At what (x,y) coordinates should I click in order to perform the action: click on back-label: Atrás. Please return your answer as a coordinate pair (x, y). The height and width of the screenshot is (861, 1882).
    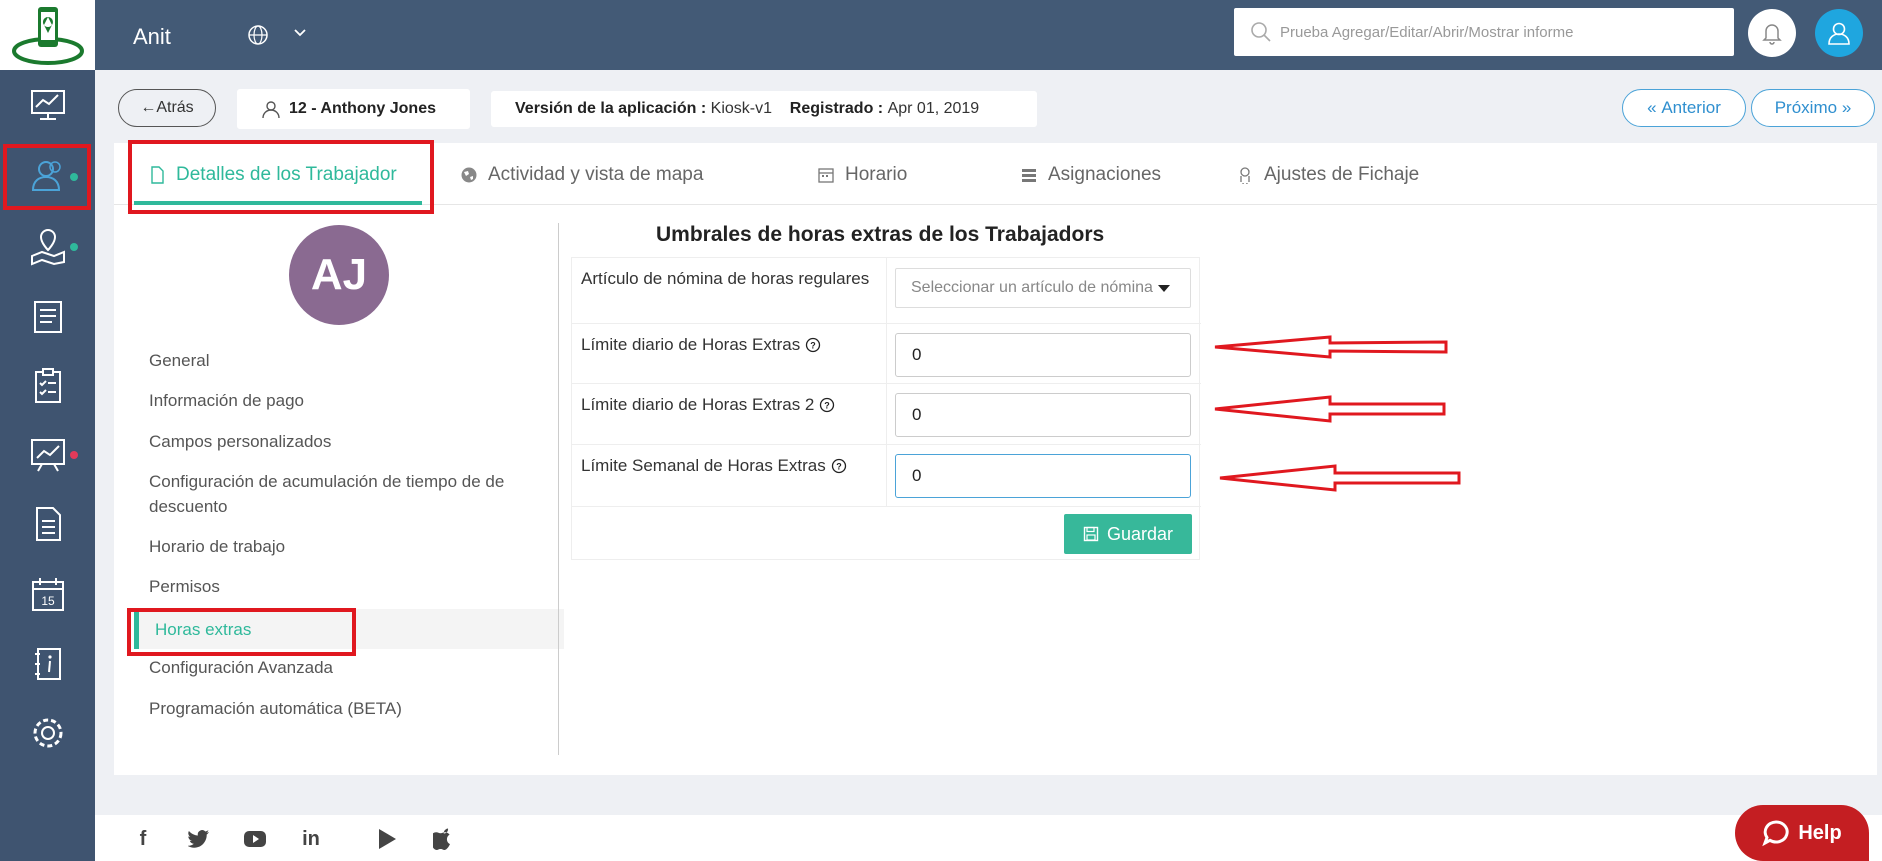
    Looking at the image, I should click on (175, 107).